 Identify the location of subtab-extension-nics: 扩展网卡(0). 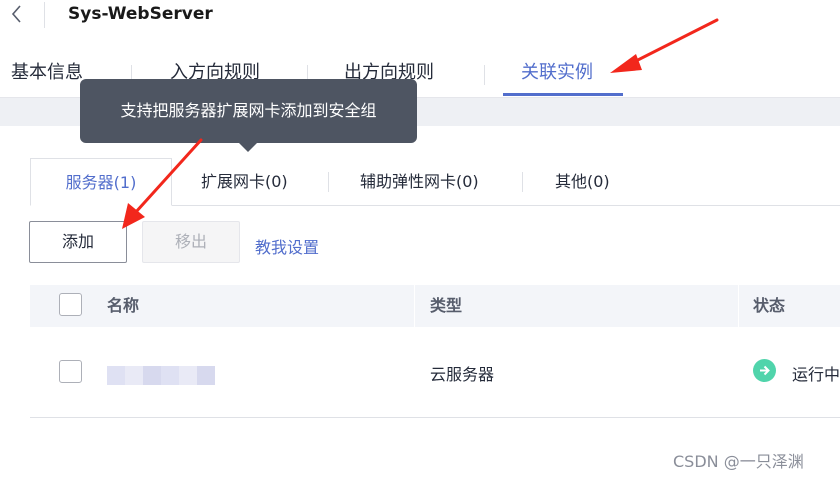
(244, 182).